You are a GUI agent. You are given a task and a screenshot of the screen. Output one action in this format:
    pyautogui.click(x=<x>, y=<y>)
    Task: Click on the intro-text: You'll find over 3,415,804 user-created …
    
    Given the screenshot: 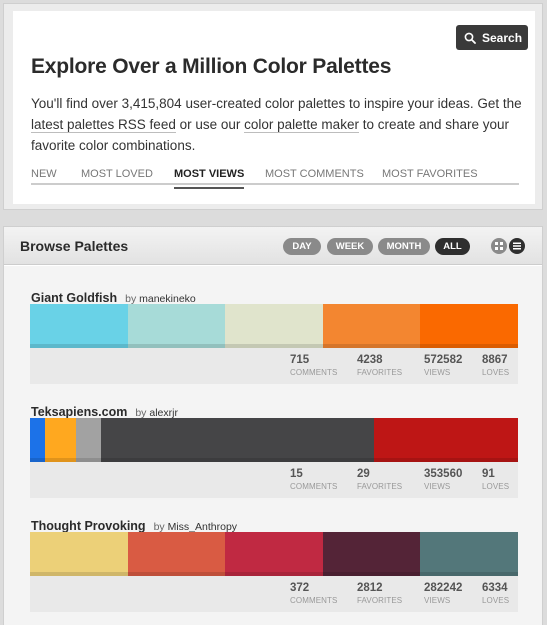 What is the action you would take?
    pyautogui.click(x=278, y=124)
    